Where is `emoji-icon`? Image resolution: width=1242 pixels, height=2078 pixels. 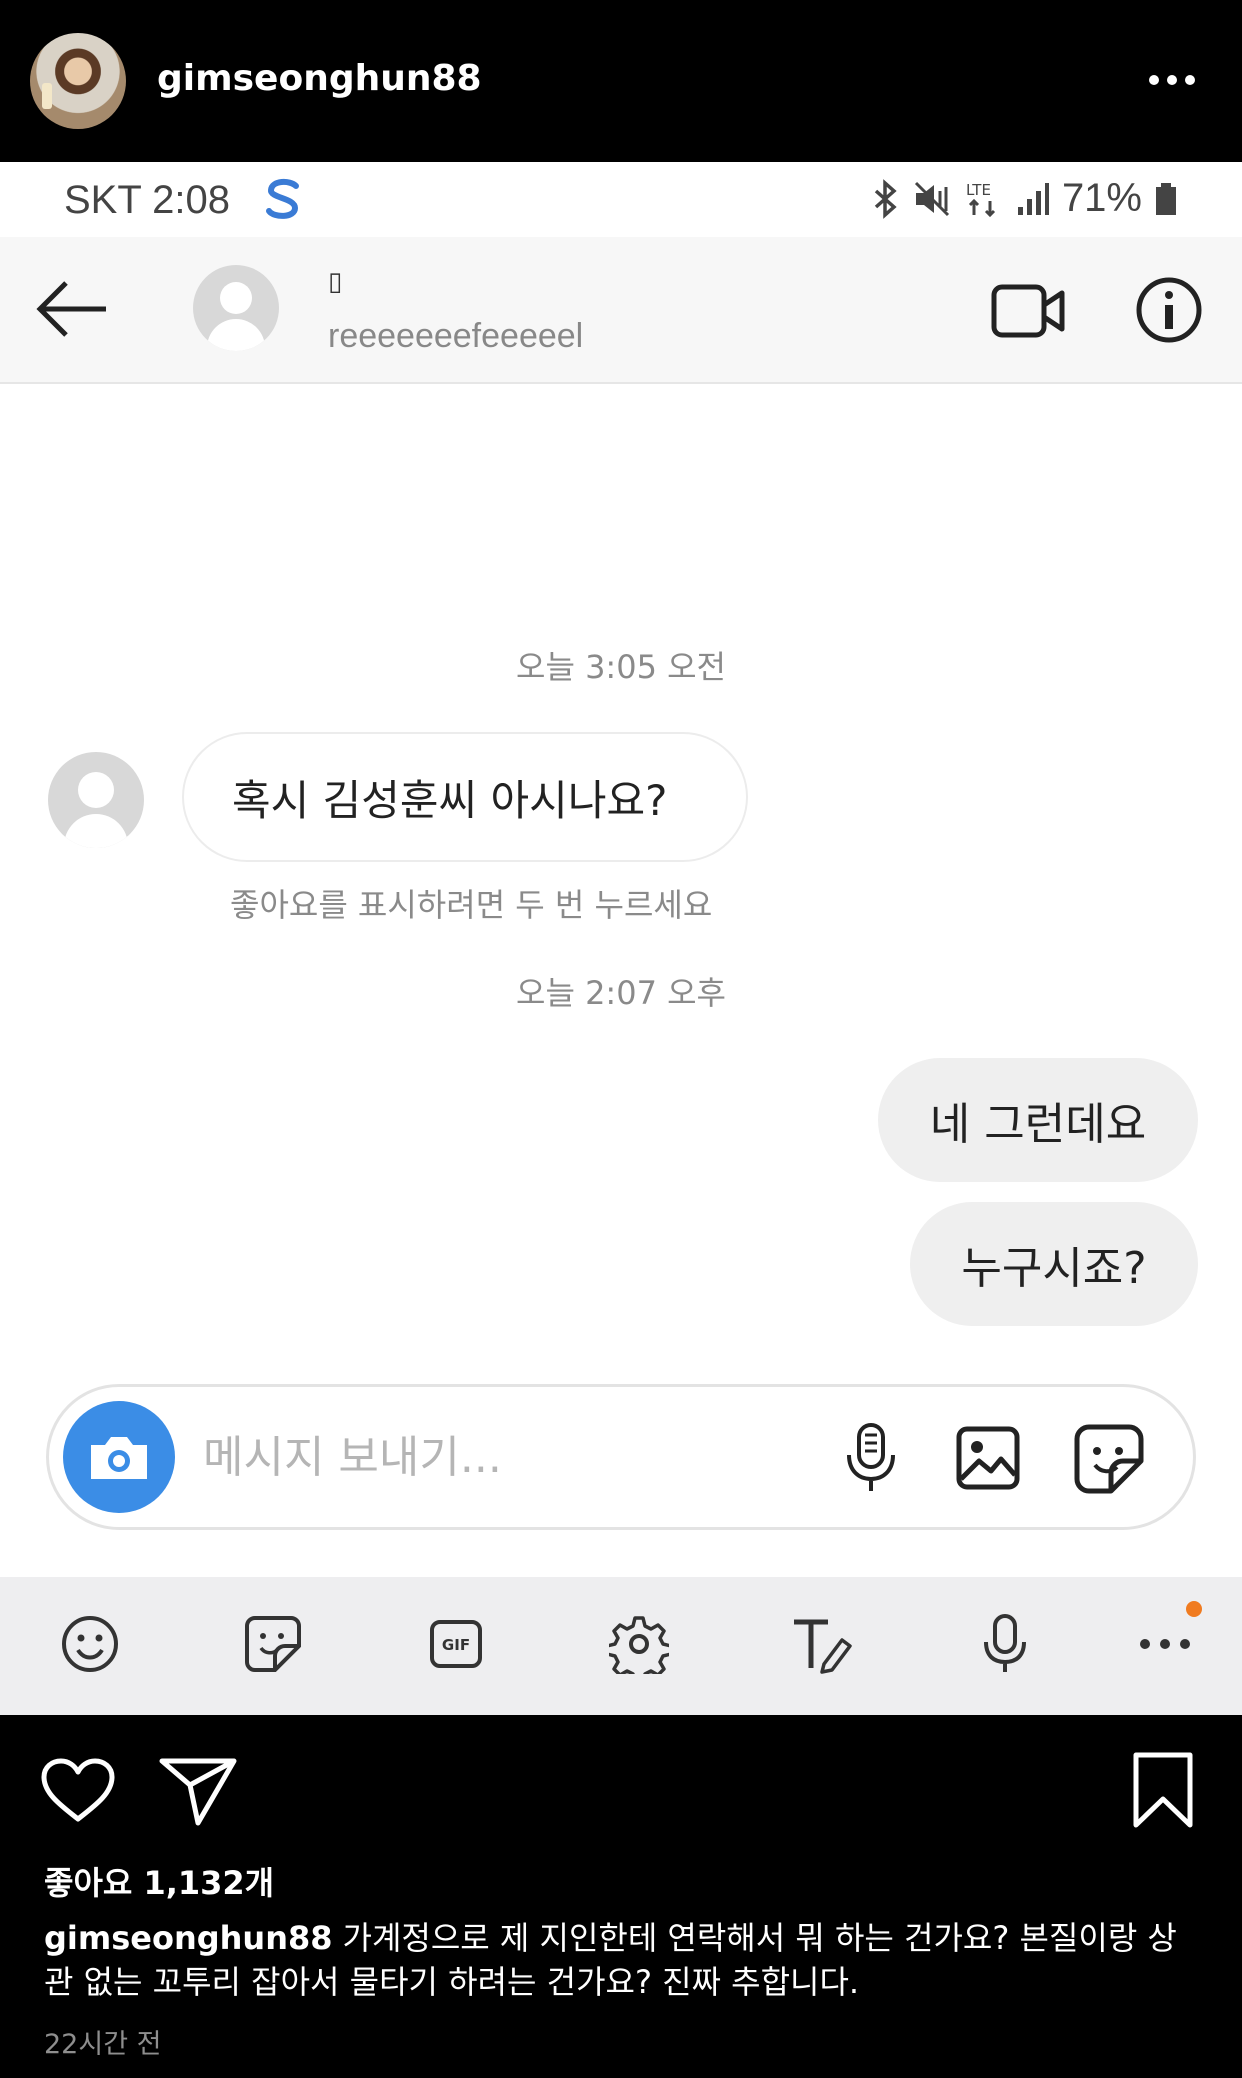
emoji-icon is located at coordinates (90, 1644).